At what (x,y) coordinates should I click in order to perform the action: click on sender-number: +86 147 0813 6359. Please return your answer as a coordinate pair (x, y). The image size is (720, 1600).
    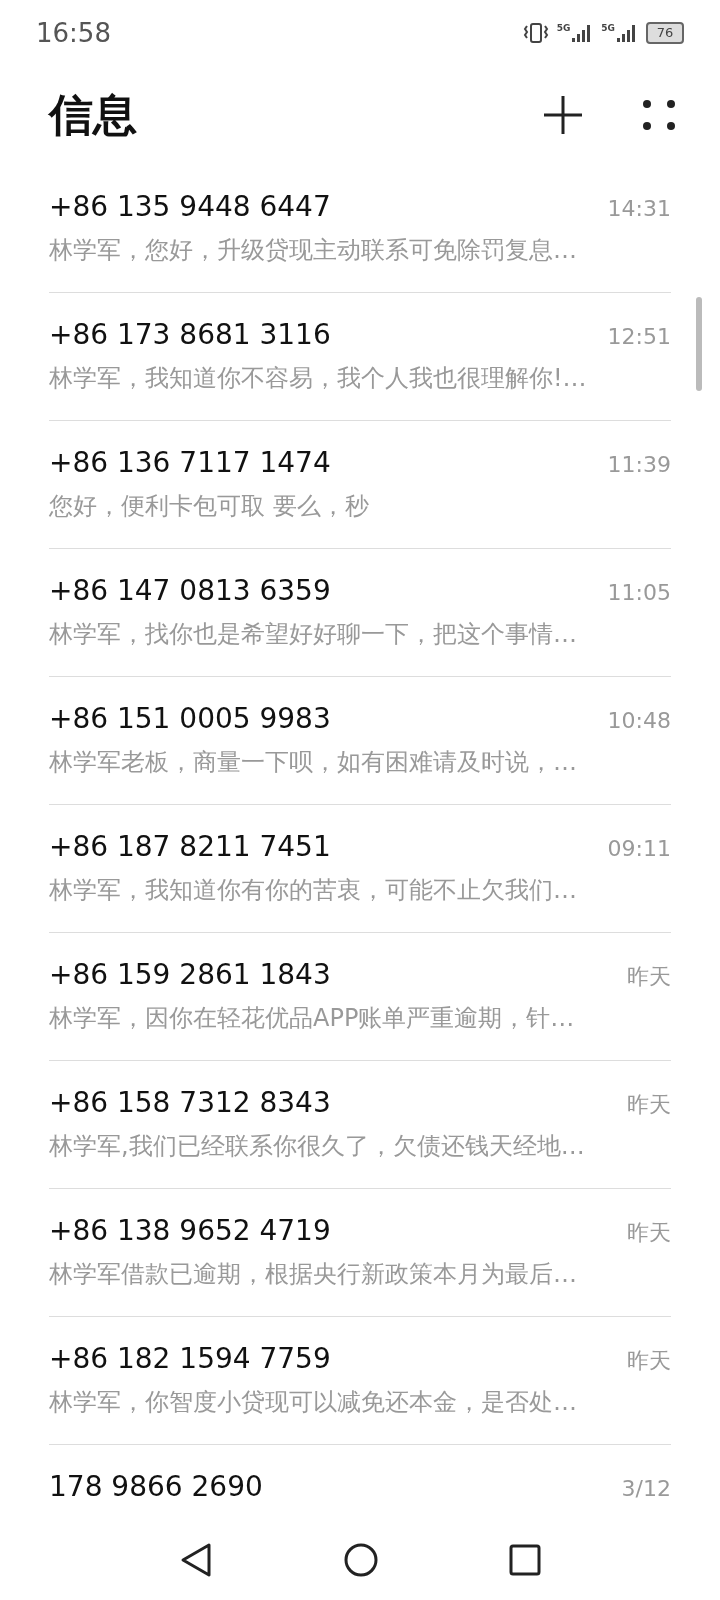
    Looking at the image, I should click on (190, 591).